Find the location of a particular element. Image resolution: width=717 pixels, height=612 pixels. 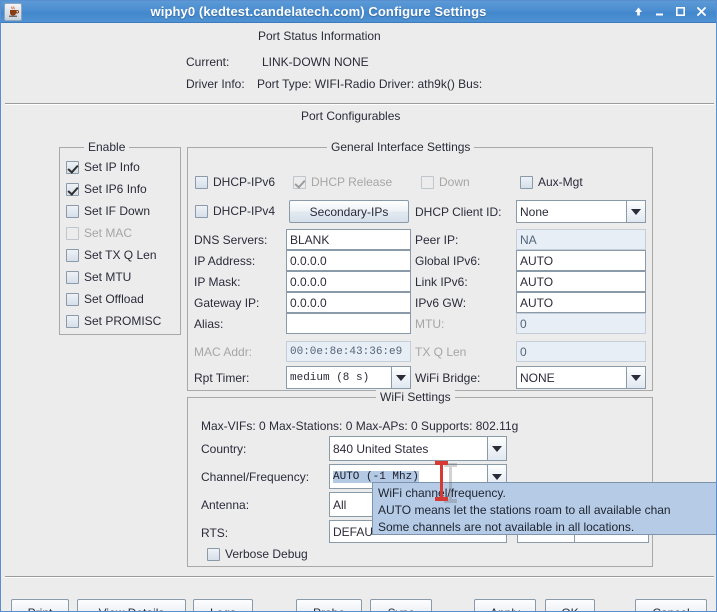

checkbox-label: DHCP Release is located at coordinates (352, 182).